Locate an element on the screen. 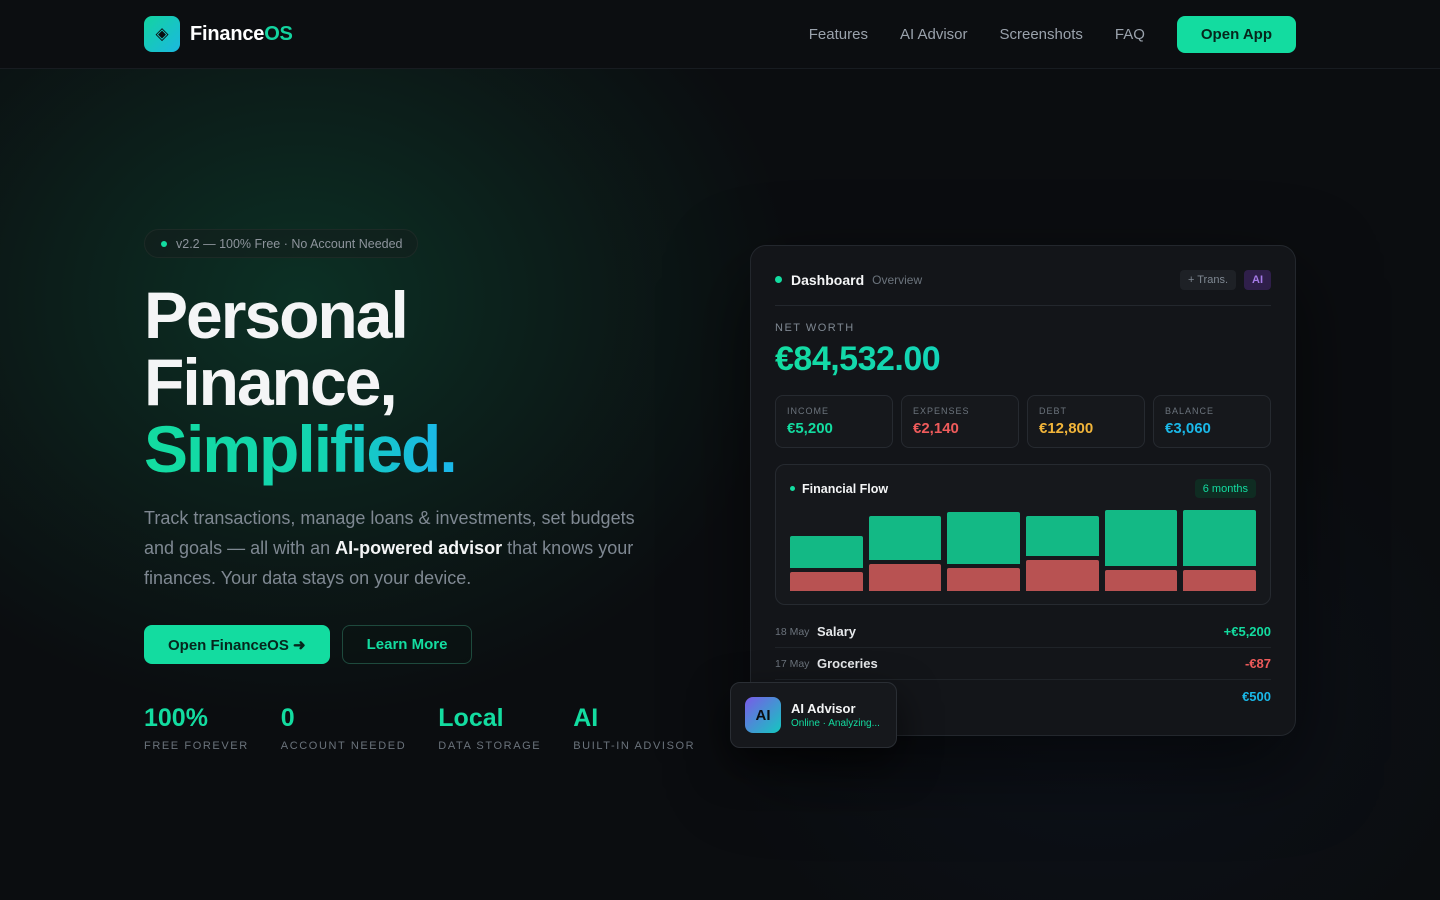  debt-card: DEBT €12,800 is located at coordinates (1086, 421).